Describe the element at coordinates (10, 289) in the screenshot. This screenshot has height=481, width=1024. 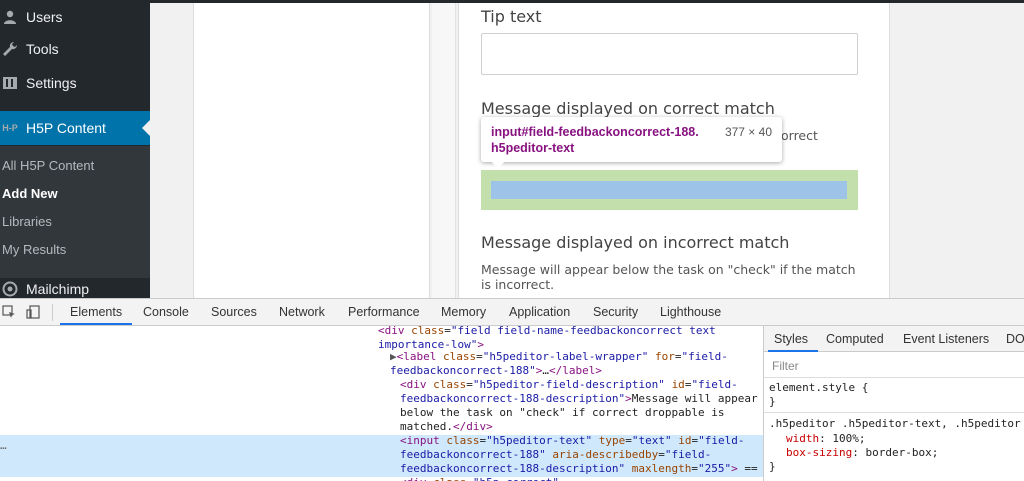
I see `mailchimp-icon` at that location.